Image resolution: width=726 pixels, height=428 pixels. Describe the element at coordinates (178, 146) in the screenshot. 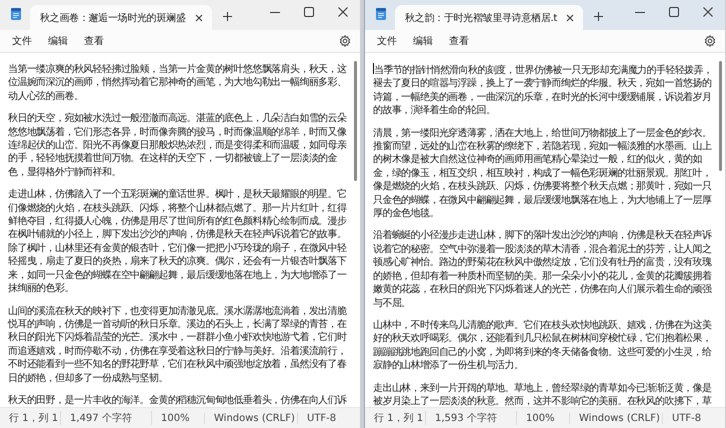

I see `paragraph: 秋日的天空，宛如被水洗过一般澄澈而高远。湛蓝的底色上，几朵洁白如雪的云朵悠悠地飘荡着，它们形态各异，时而像奔腾的骏马，时而像温顺的绵羊，时而又像连绵起伏的山峦。阳光不再像夏日那般炽热浓烈，而是变得柔和而温暖，如同母亲的手，轻轻地抚摸着世间万物。在这样的天空下，一切都被镀上了一层淡淡的金色，显得格外宁静而祥和。` at that location.